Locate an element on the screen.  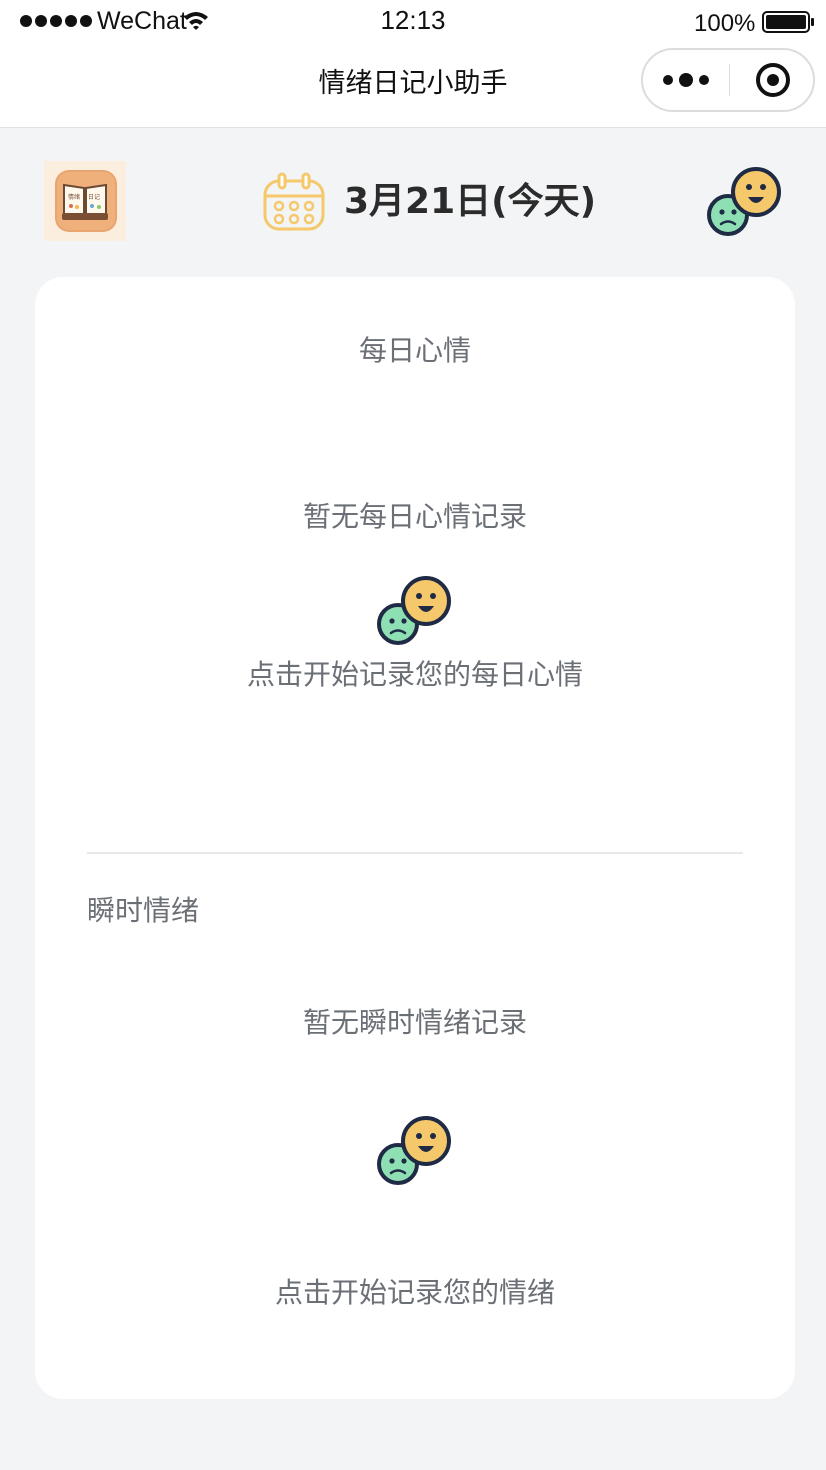
instant-emotion-title: 瞬时情绪 is located at coordinates (143, 910).